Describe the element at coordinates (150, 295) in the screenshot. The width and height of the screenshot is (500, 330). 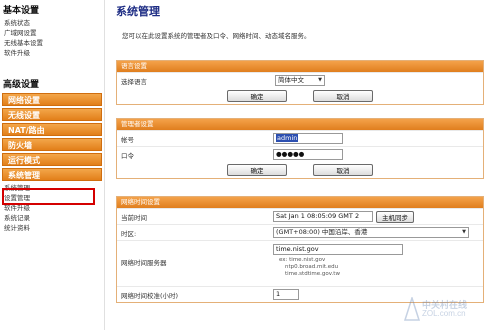
I see `sync-interval-label: 网络时间校准(小时)` at that location.